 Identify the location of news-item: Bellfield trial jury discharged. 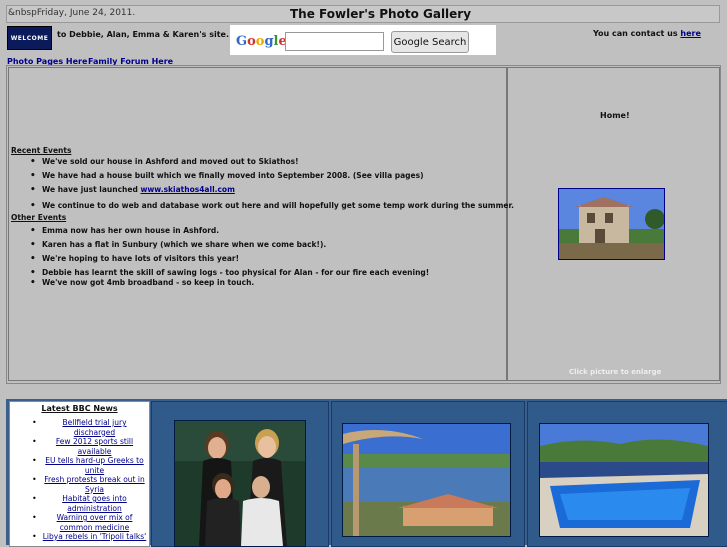
(79, 427).